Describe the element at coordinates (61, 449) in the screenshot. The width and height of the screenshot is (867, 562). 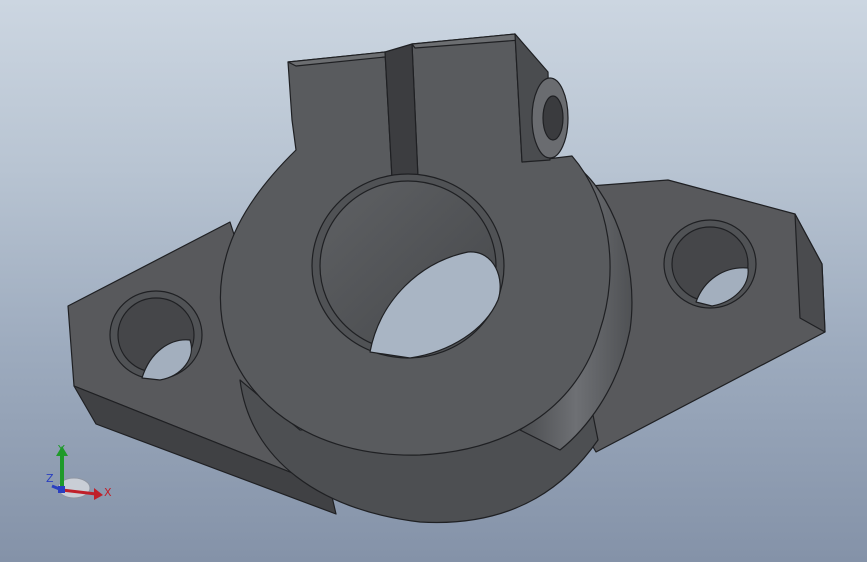
I see `y-axis-label: Y` at that location.